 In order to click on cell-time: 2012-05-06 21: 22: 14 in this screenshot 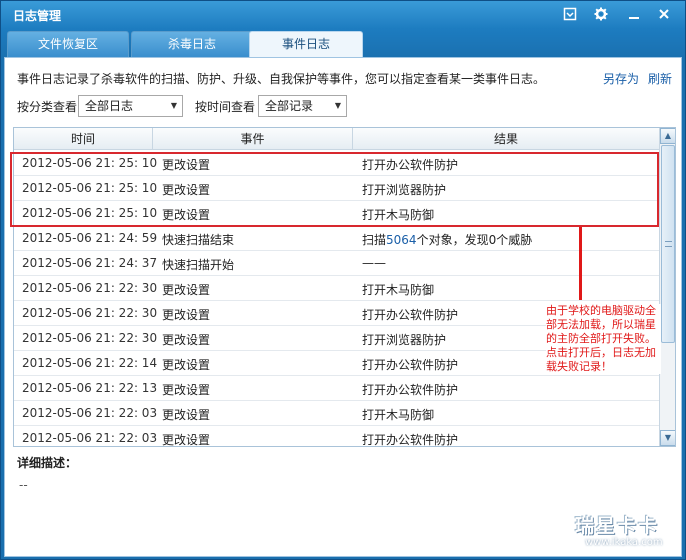, I will do `click(90, 363)`.